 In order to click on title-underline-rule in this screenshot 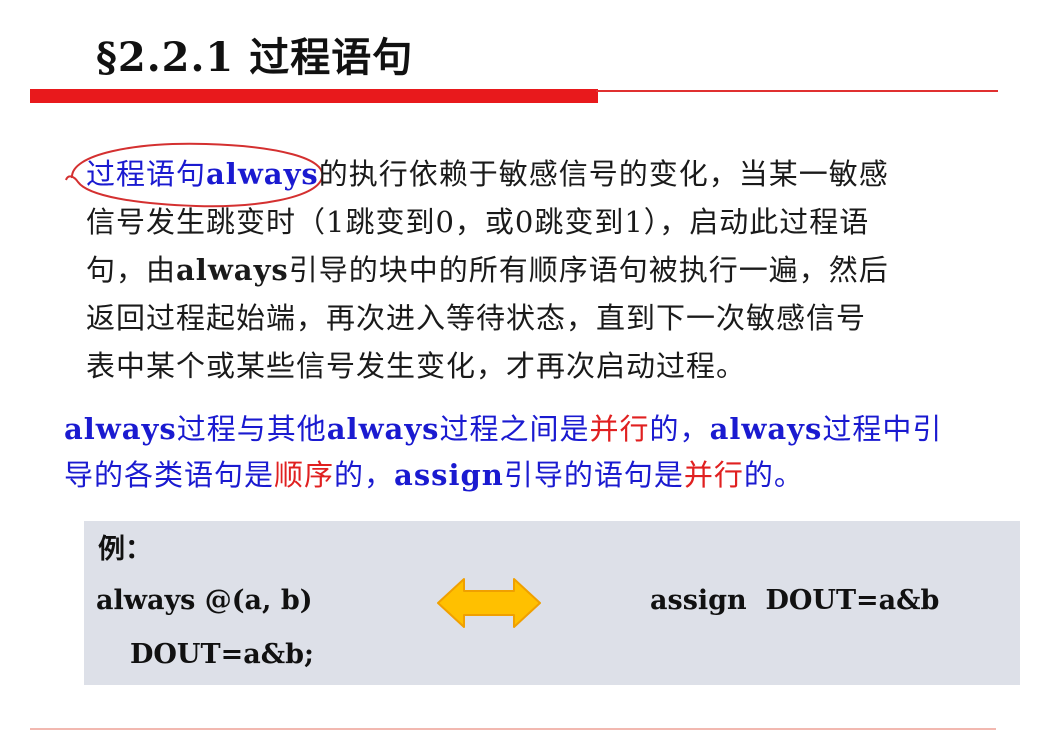, I will do `click(797, 91)`.